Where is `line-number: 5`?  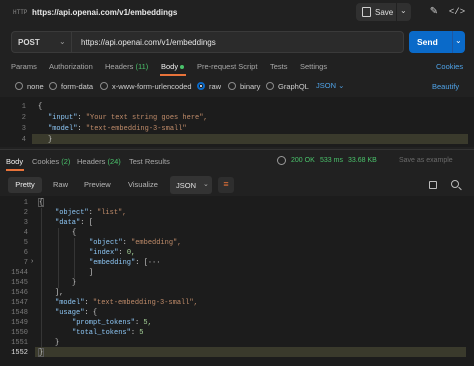
line-number: 5 is located at coordinates (25, 243).